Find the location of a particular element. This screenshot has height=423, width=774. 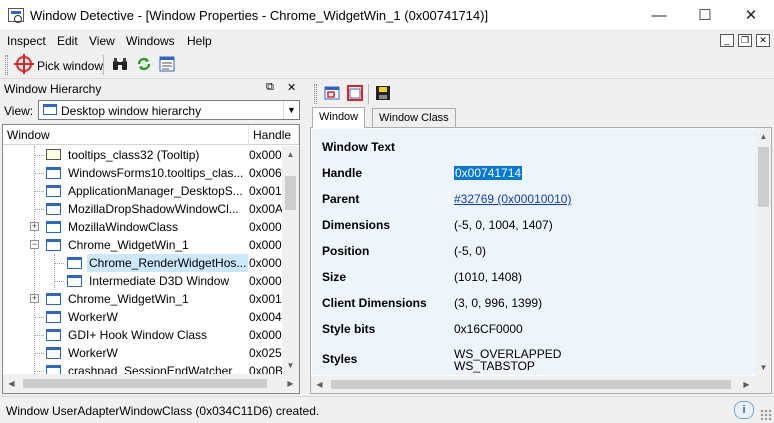

node-name: WorkerW is located at coordinates (93, 353).